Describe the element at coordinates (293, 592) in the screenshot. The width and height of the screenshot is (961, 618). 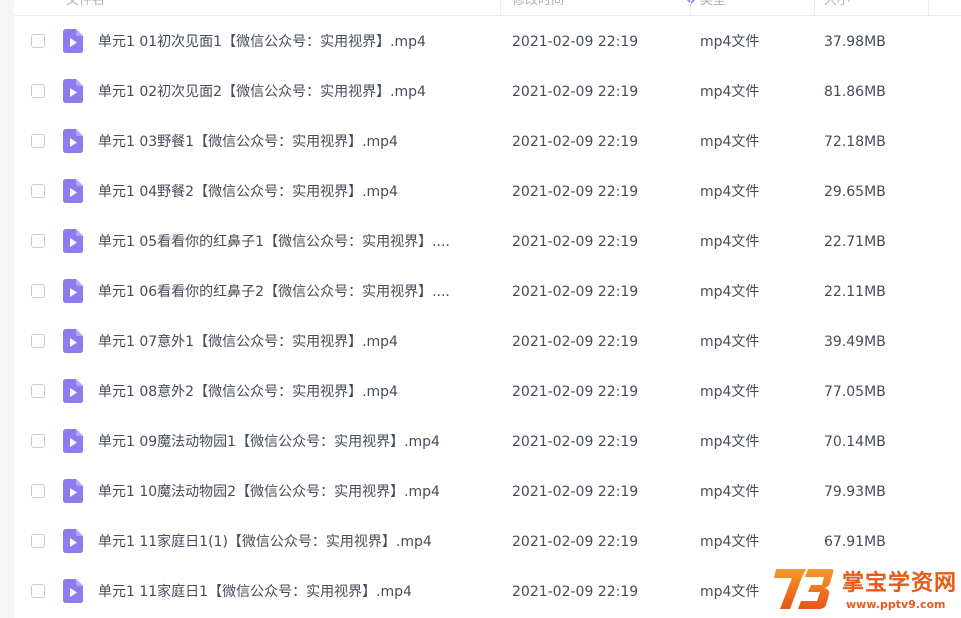
I see `file-name: 单元1 11家庭日1【微信公众号：实用视界】.mp4` at that location.